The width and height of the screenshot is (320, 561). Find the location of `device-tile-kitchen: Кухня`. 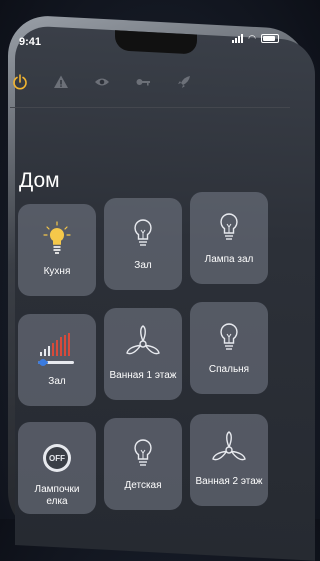

device-tile-kitchen: Кухня is located at coordinates (57, 250).